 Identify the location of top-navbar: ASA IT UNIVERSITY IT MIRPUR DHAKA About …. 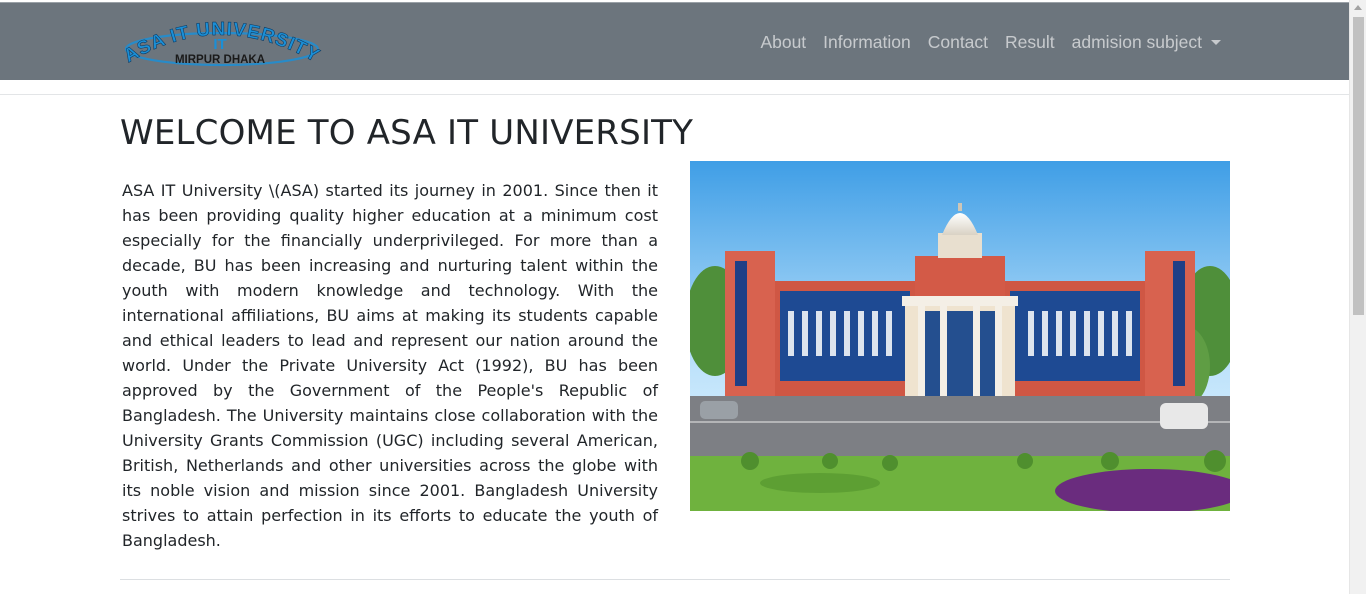
(674, 41).